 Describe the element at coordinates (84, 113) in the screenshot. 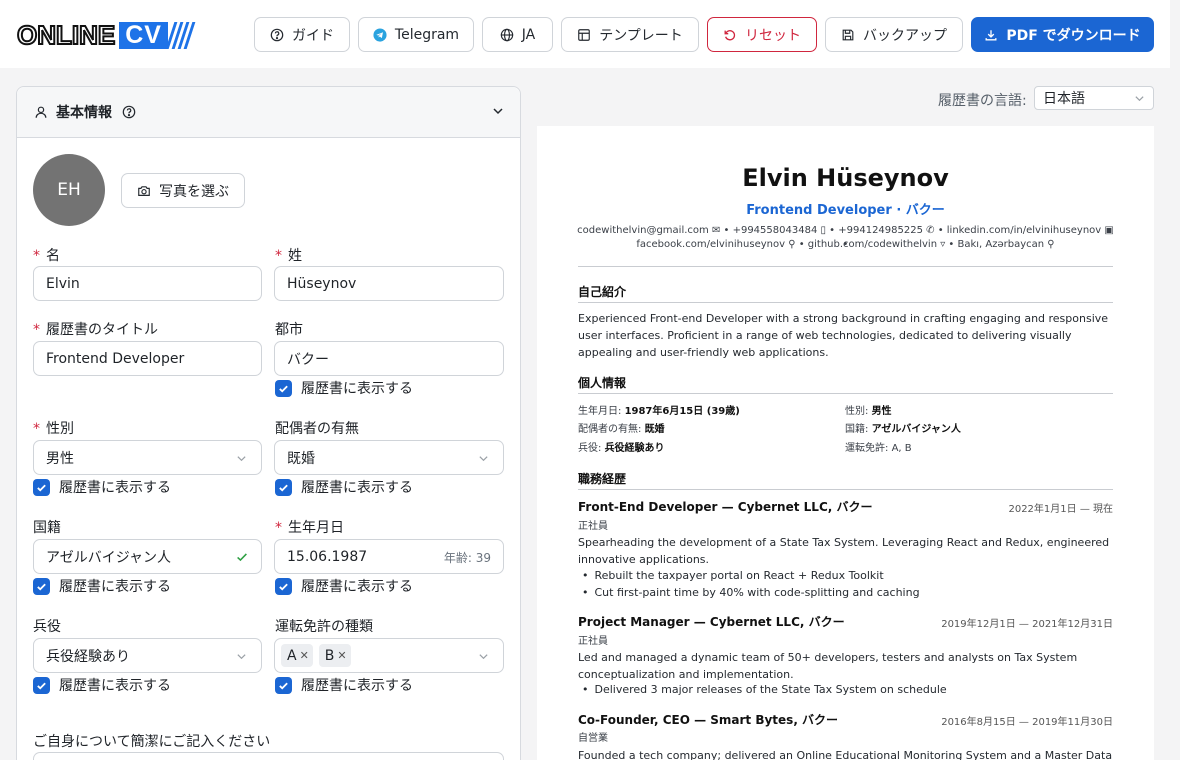

I see `panel-title: 基本情報` at that location.